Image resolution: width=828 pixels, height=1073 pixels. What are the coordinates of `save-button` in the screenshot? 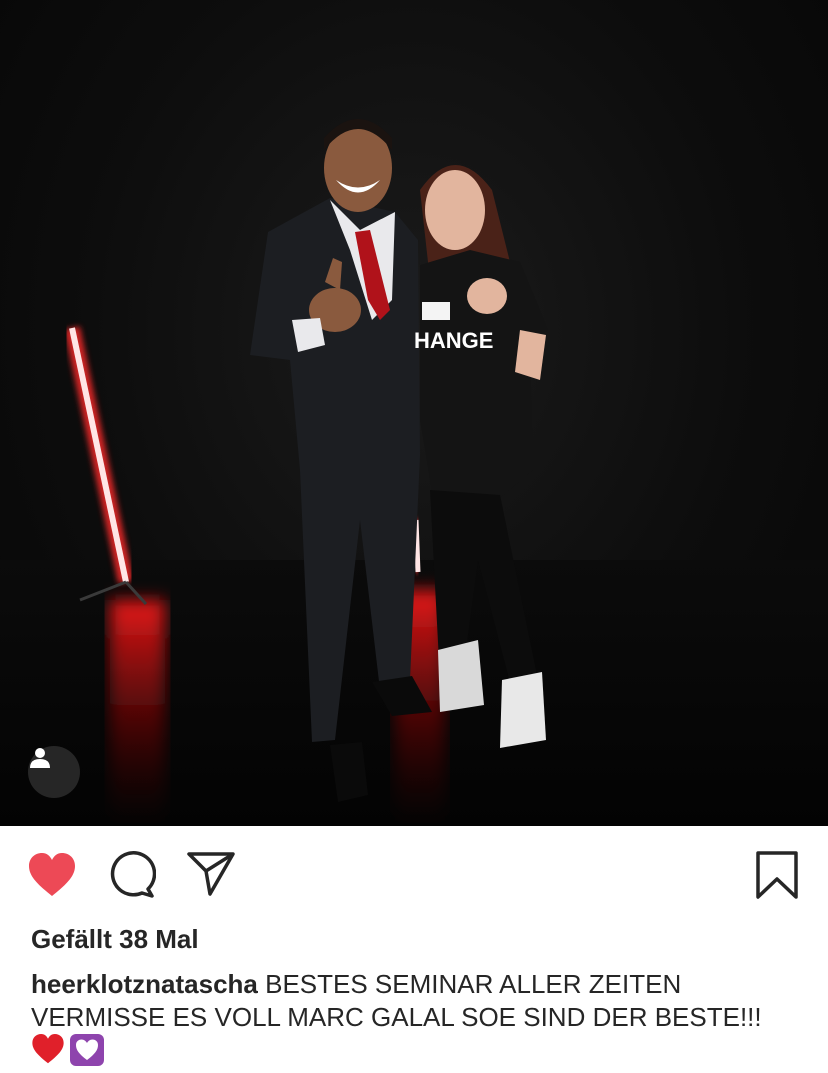 It's located at (777, 875).